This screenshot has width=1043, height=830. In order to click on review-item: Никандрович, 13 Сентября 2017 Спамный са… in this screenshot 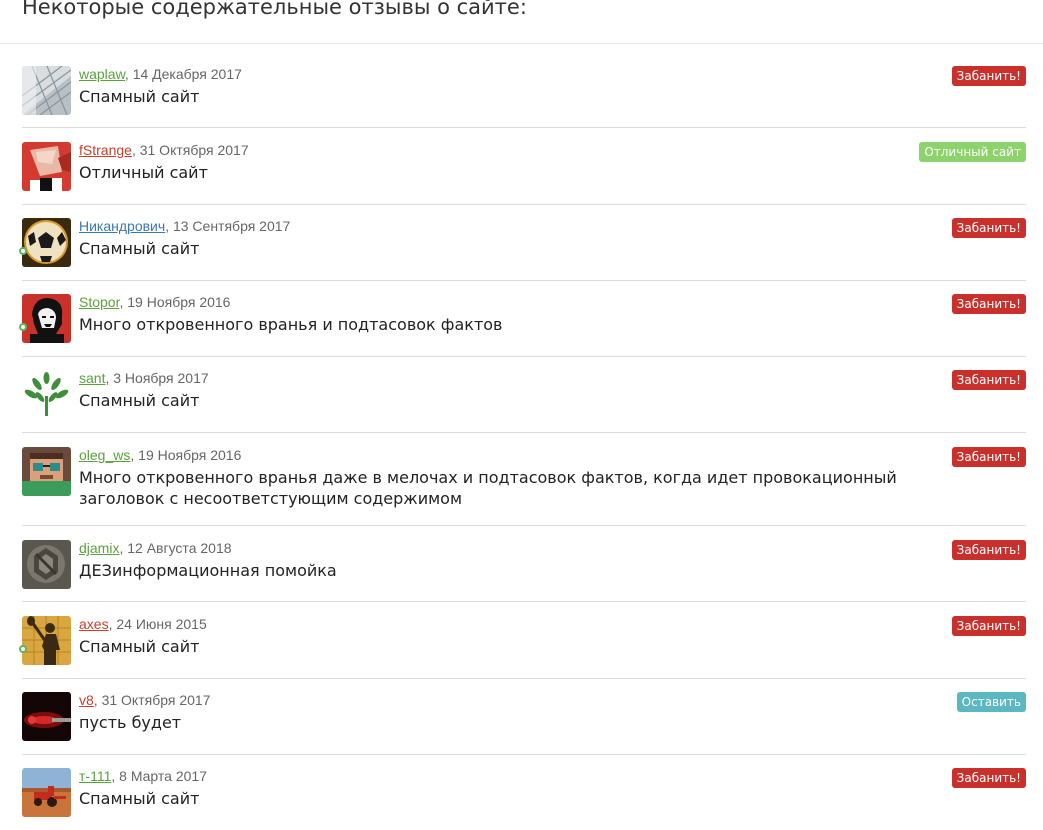, I will do `click(522, 243)`.